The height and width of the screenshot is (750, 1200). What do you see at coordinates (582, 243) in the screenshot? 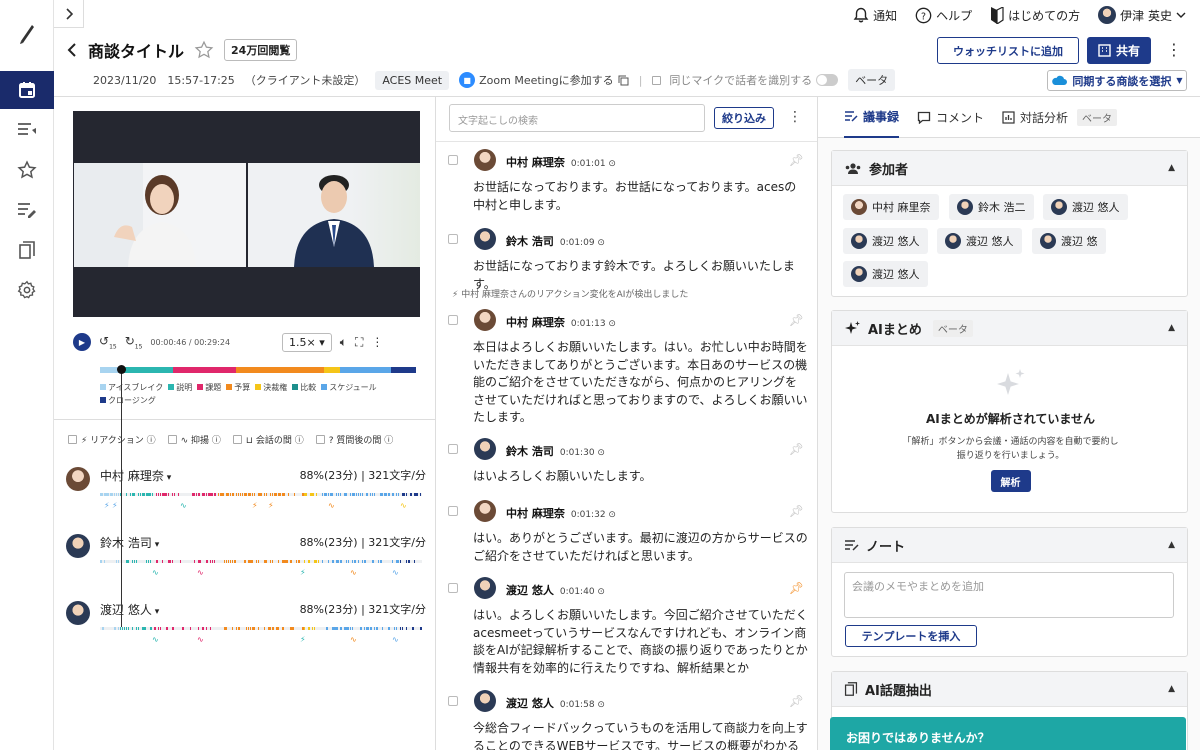
I see `timestamp-link: 0:01:09 ⊙` at bounding box center [582, 243].